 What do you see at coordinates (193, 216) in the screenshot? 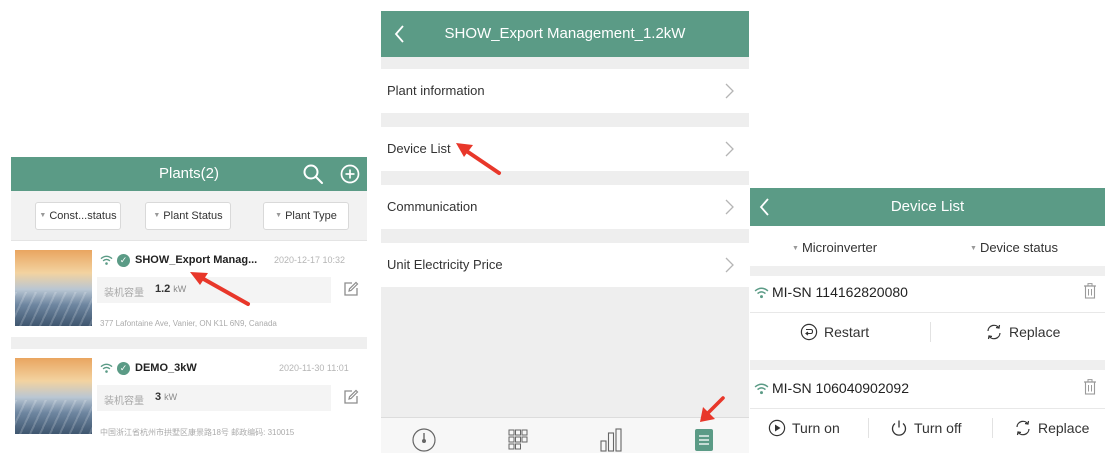
I see `filter-label: Plant Status` at bounding box center [193, 216].